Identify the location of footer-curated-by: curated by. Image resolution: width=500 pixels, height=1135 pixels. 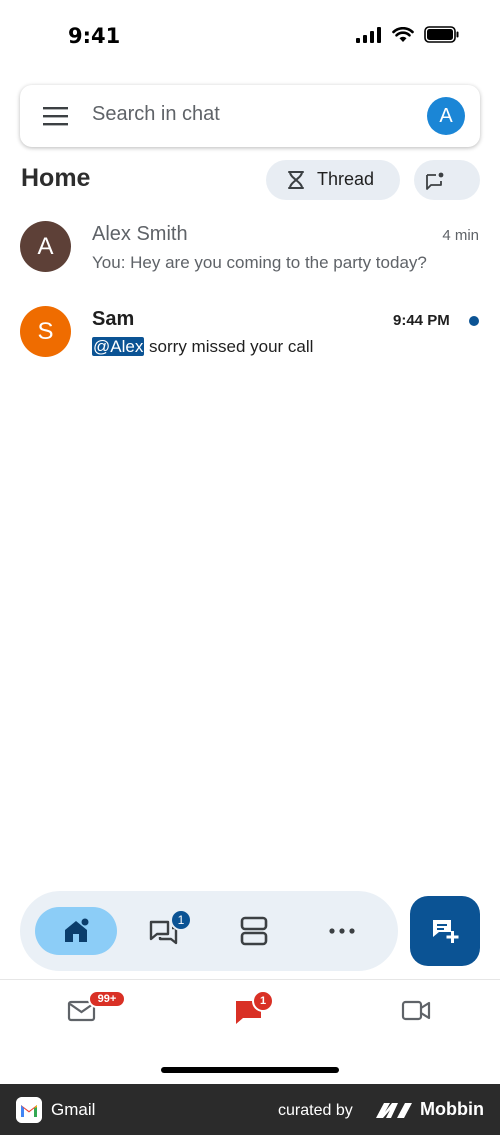
(315, 1110).